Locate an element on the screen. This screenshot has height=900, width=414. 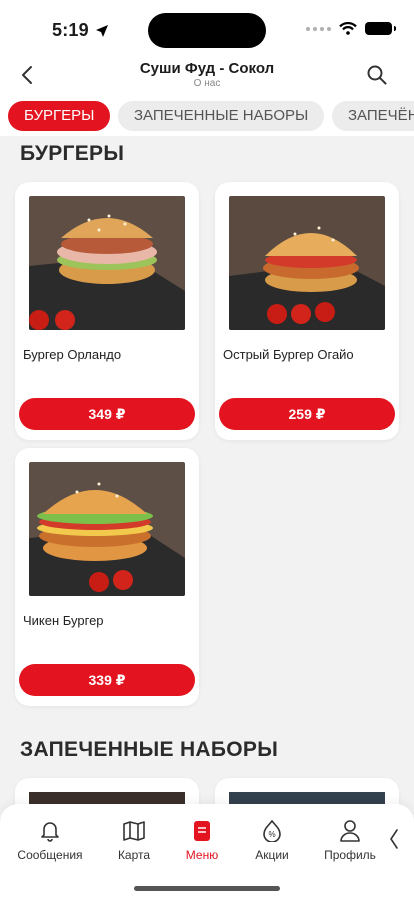
menu-icon is located at coordinates (202, 831).